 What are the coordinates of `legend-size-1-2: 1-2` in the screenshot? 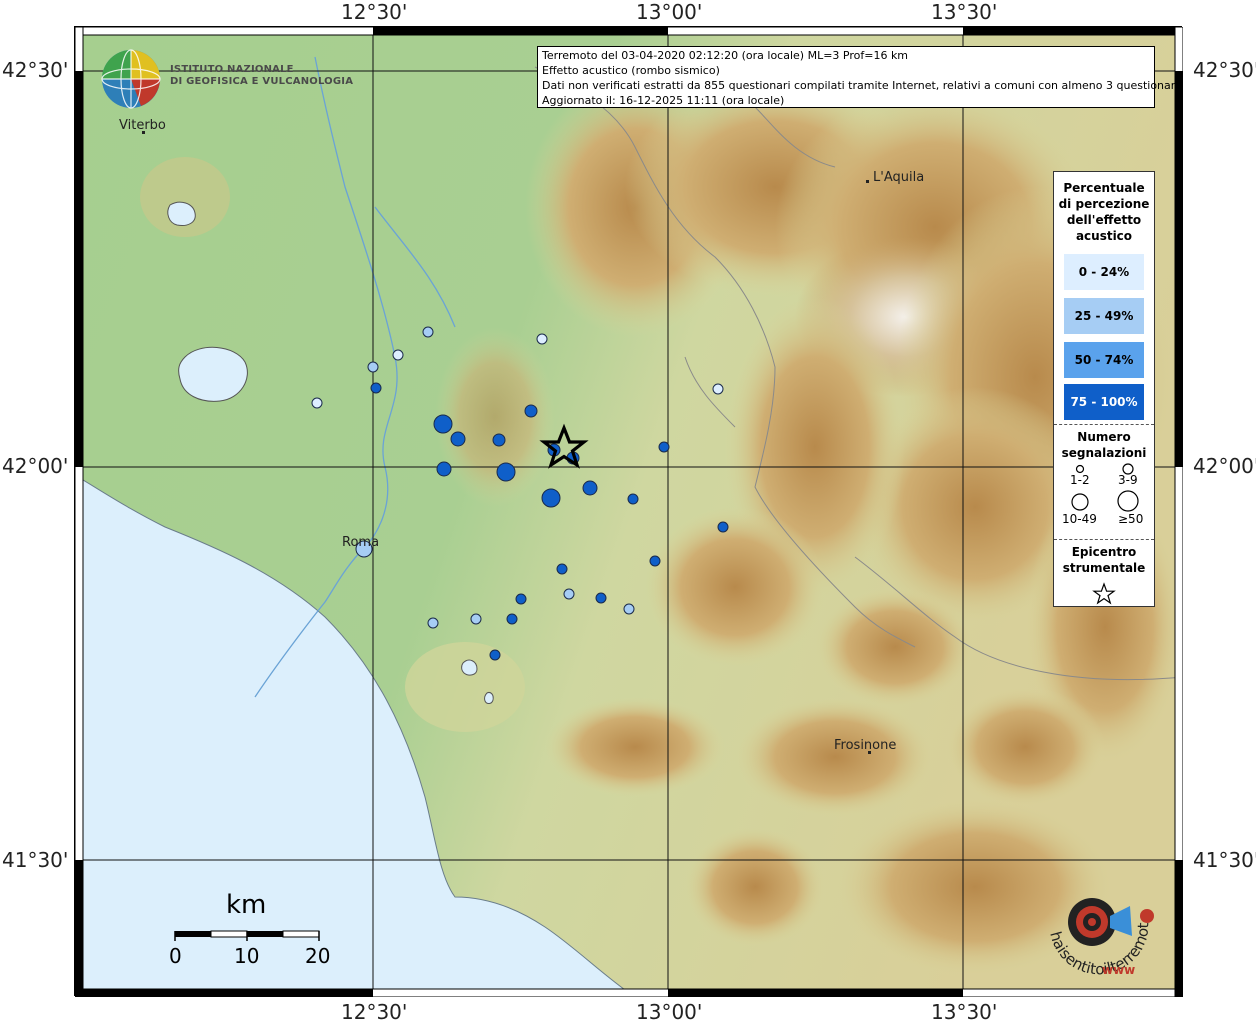 It's located at (1080, 480).